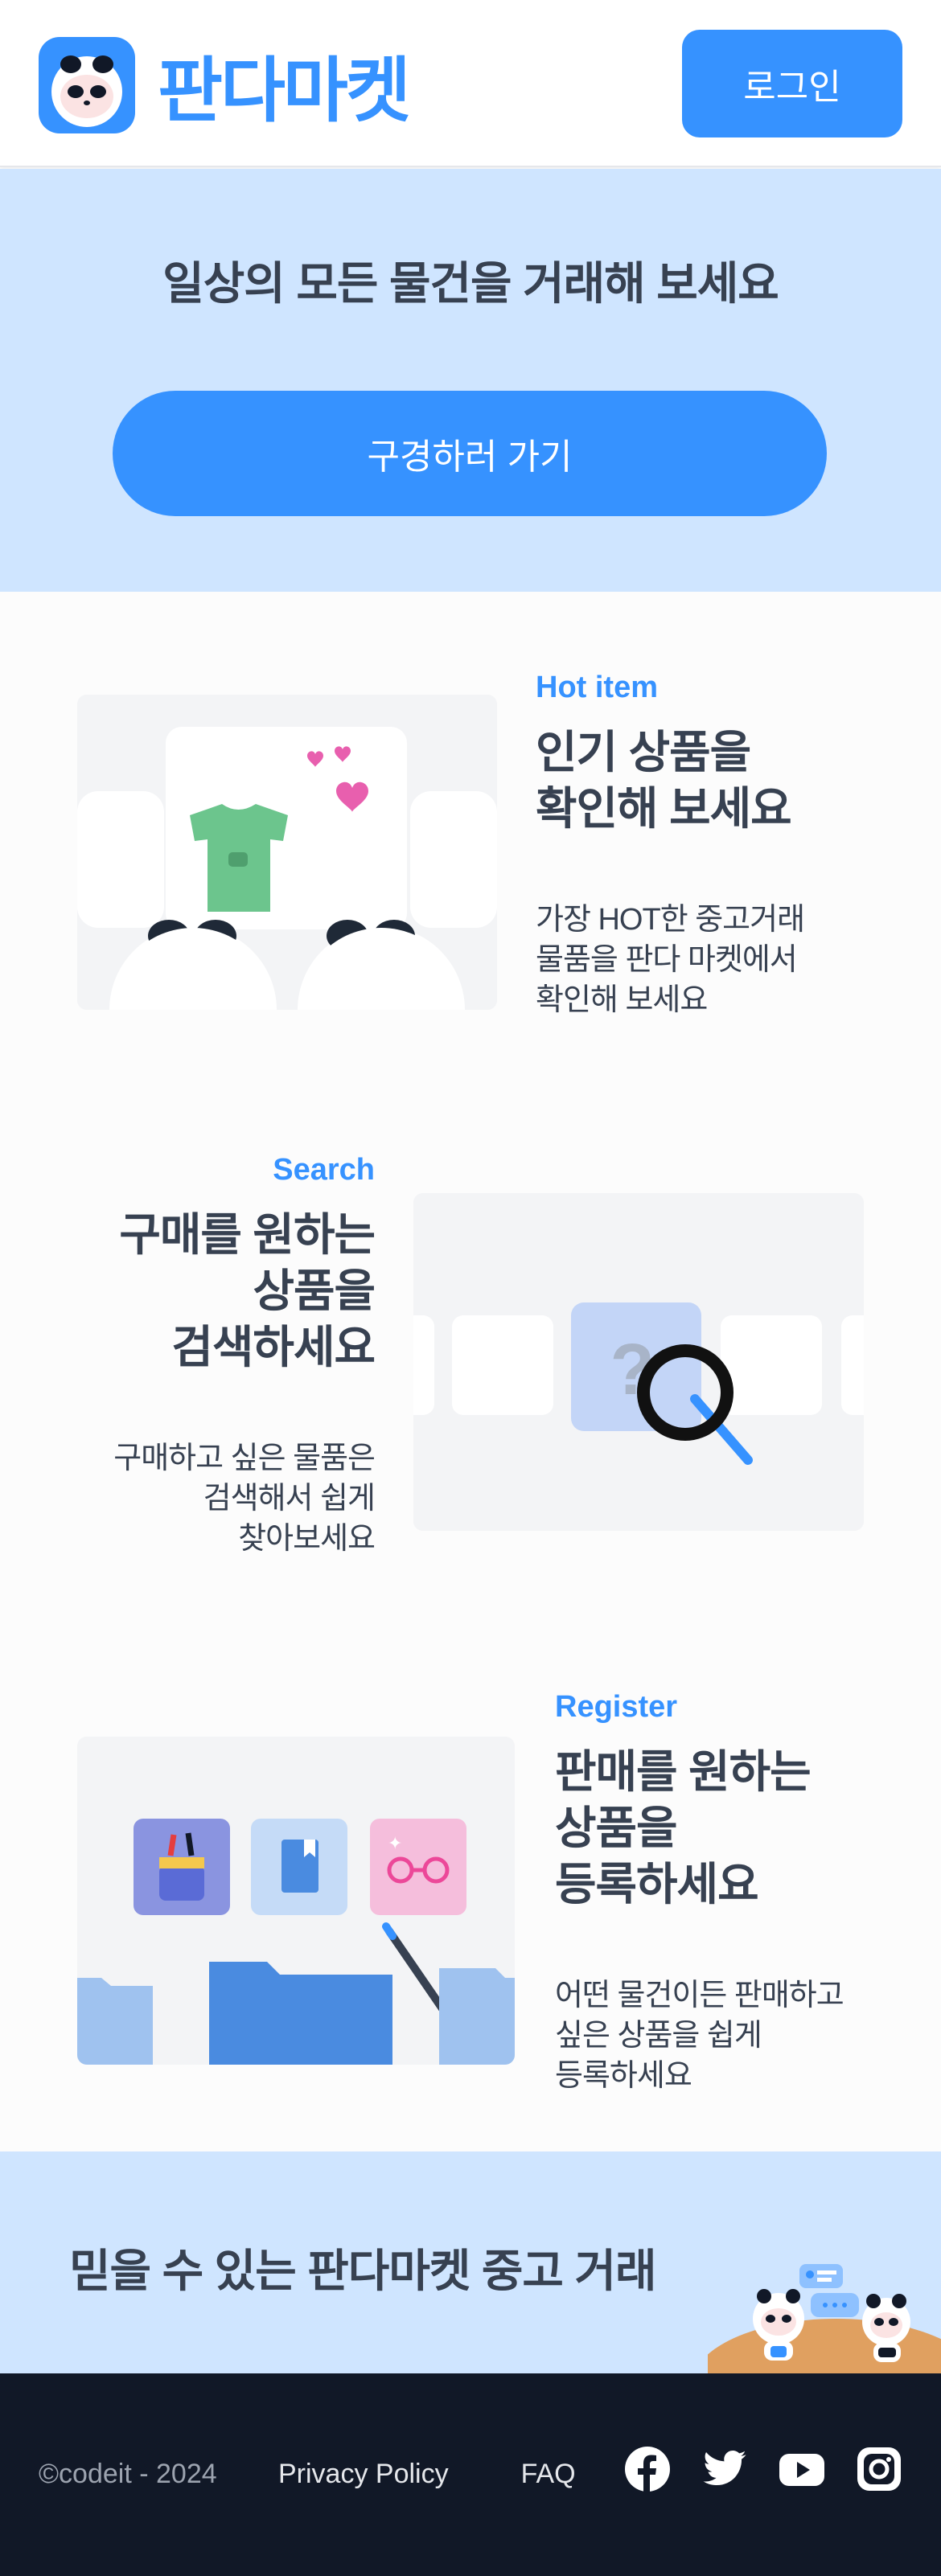  Describe the element at coordinates (802, 2469) in the screenshot. I see `youtube-icon` at that location.